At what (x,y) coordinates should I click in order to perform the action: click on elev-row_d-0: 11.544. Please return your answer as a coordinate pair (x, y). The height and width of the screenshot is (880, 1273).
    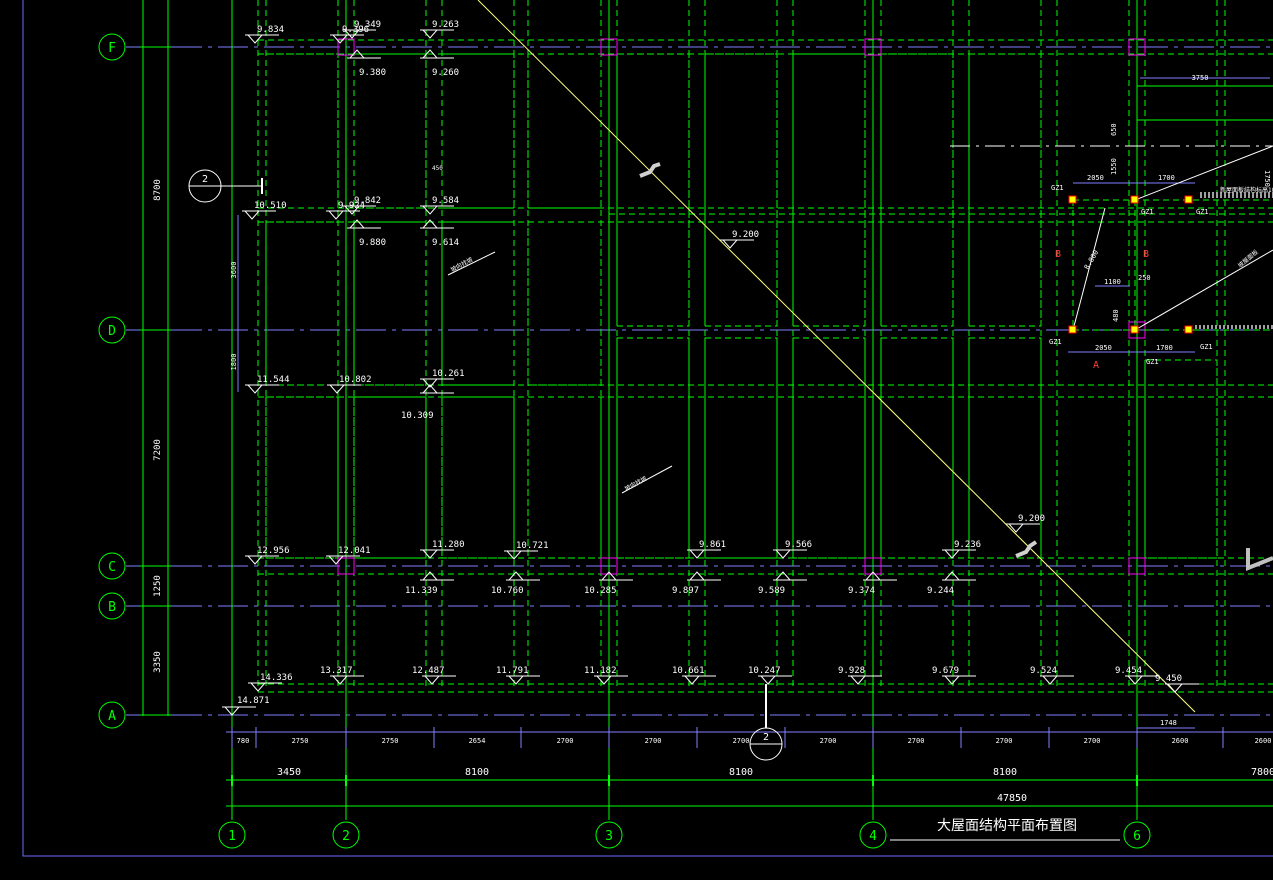
    Looking at the image, I should click on (273, 380).